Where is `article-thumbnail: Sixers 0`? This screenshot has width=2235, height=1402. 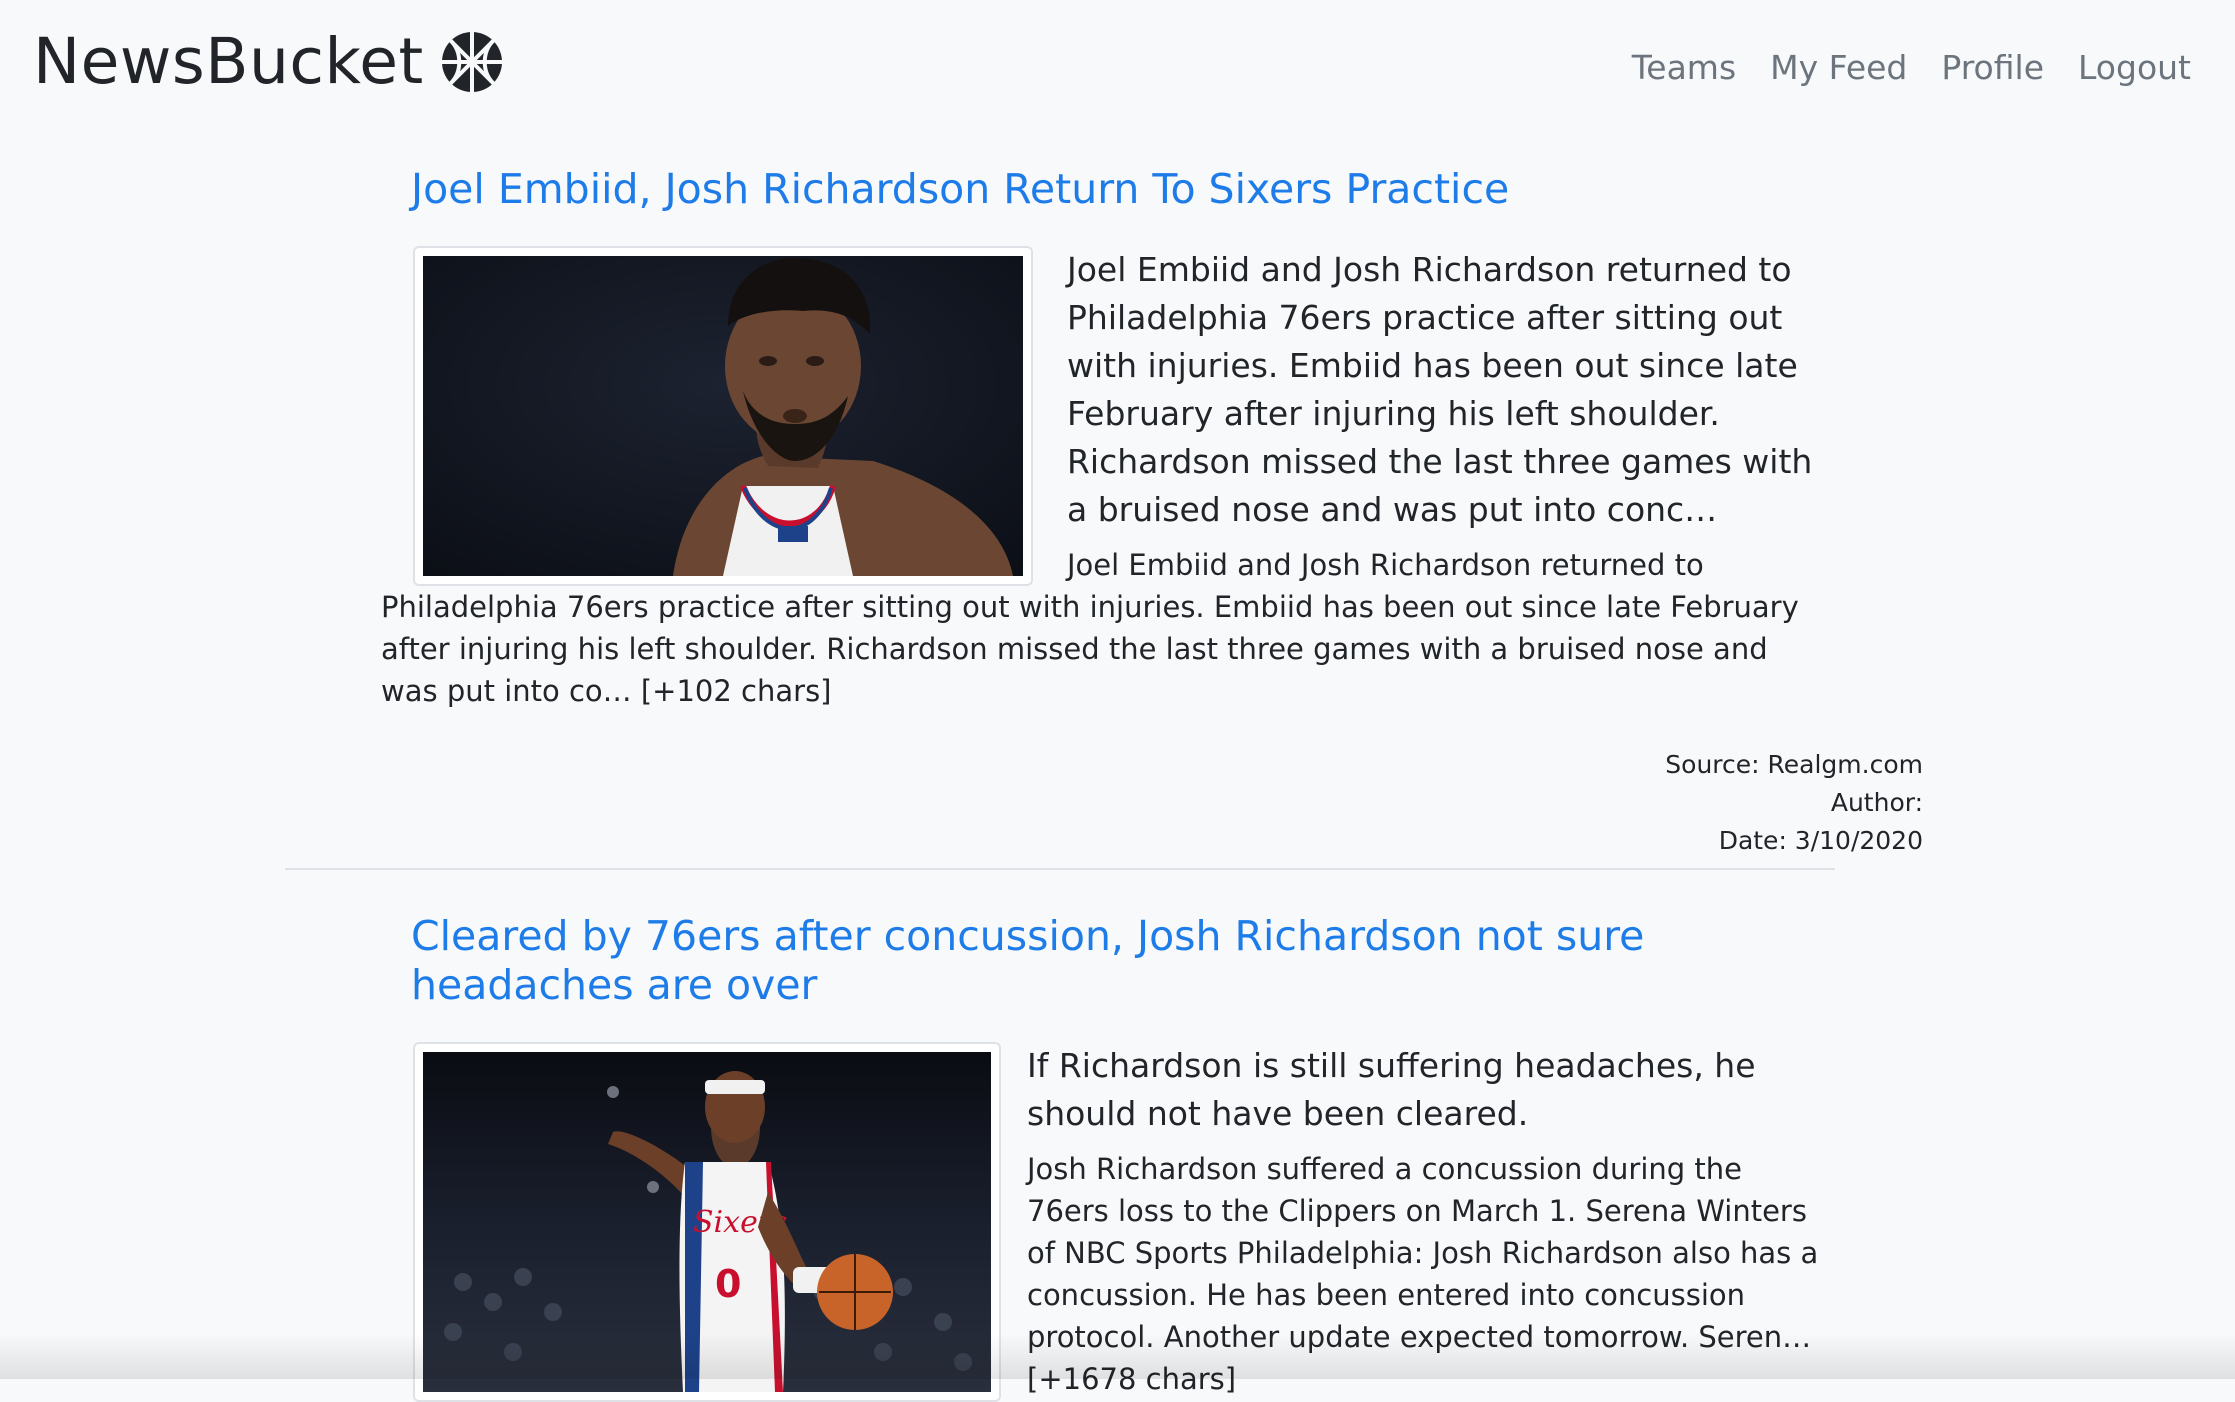
article-thumbnail: Sixers 0 is located at coordinates (707, 1222).